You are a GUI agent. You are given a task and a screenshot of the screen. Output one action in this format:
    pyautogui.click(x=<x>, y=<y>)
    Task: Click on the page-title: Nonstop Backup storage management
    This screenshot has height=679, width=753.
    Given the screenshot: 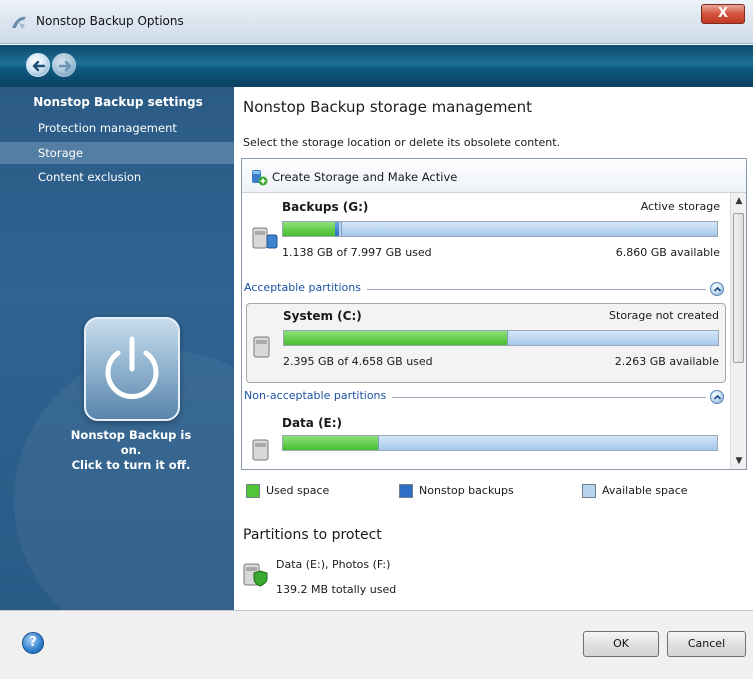 What is the action you would take?
    pyautogui.click(x=388, y=107)
    